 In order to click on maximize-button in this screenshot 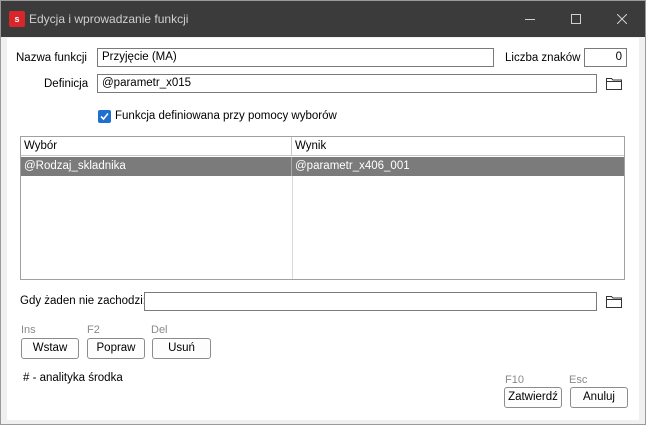, I will do `click(576, 19)`.